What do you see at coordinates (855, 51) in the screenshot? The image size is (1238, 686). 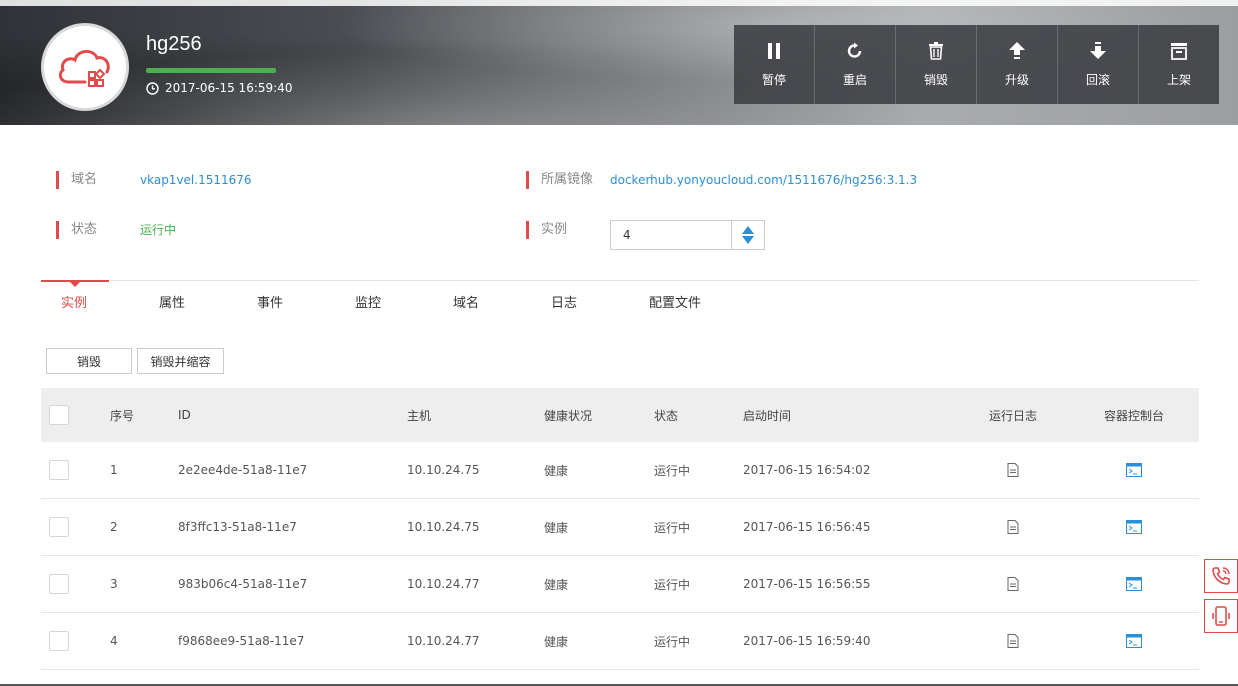 I see `restart-icon` at bounding box center [855, 51].